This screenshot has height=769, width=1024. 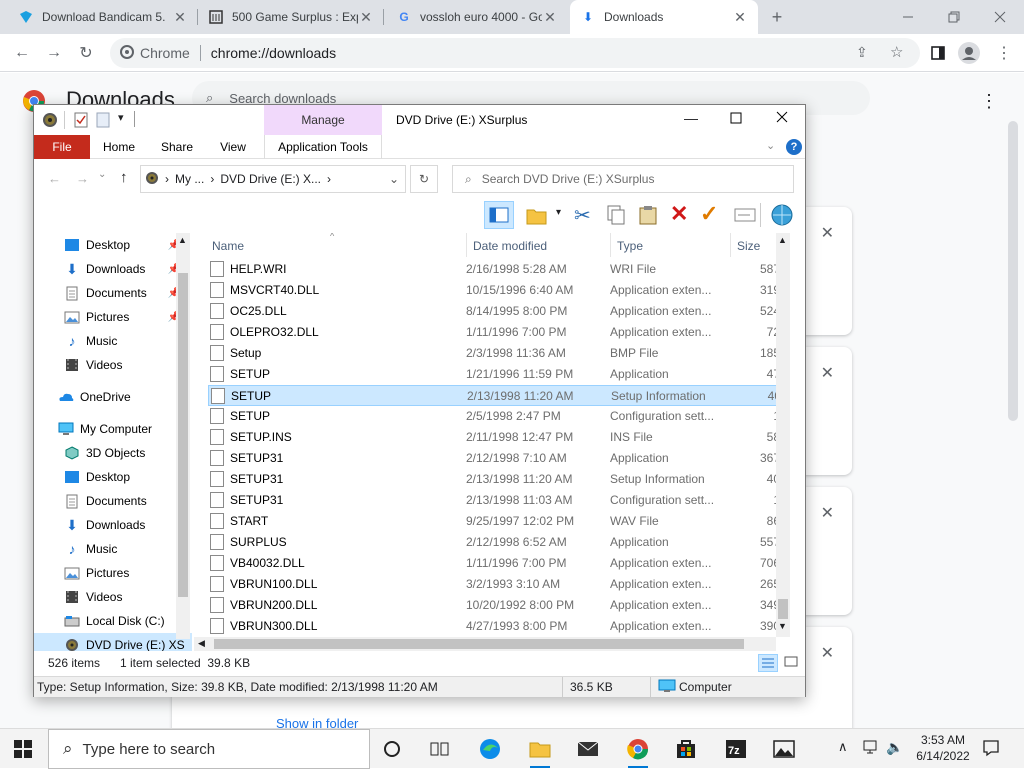 What do you see at coordinates (113, 573) in the screenshot?
I see `nav-item-pictures: Pictures` at bounding box center [113, 573].